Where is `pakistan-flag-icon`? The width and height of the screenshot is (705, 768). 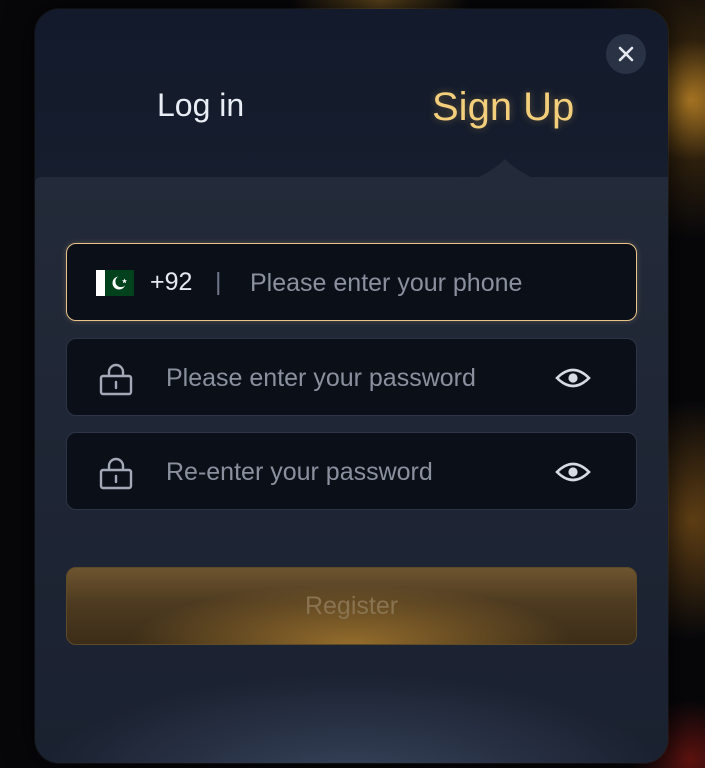 pakistan-flag-icon is located at coordinates (115, 283).